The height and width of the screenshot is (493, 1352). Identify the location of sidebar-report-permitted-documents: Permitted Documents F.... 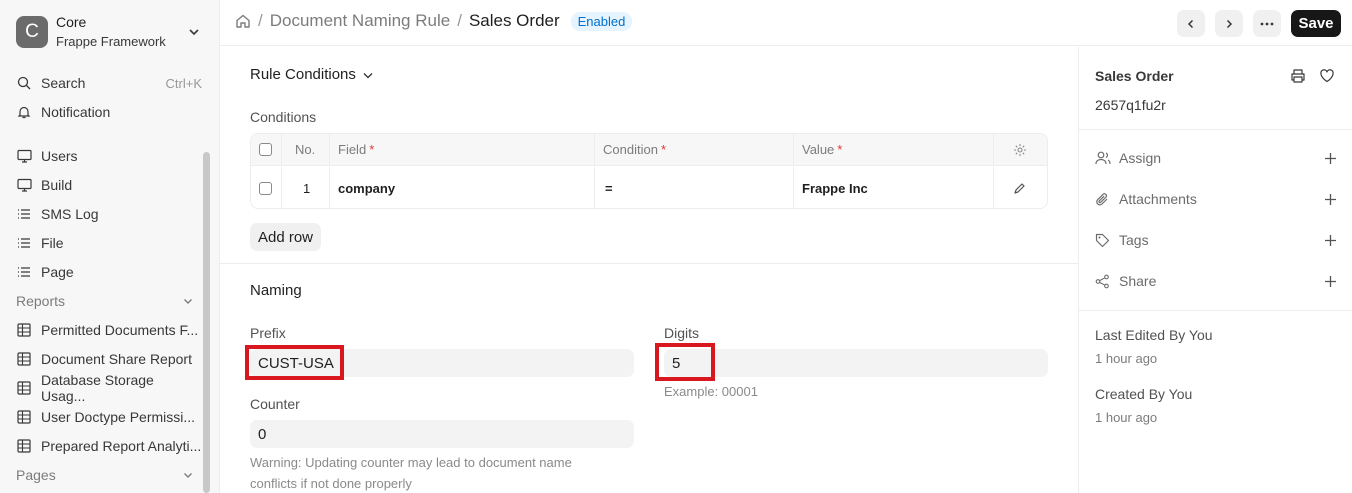
(109, 330).